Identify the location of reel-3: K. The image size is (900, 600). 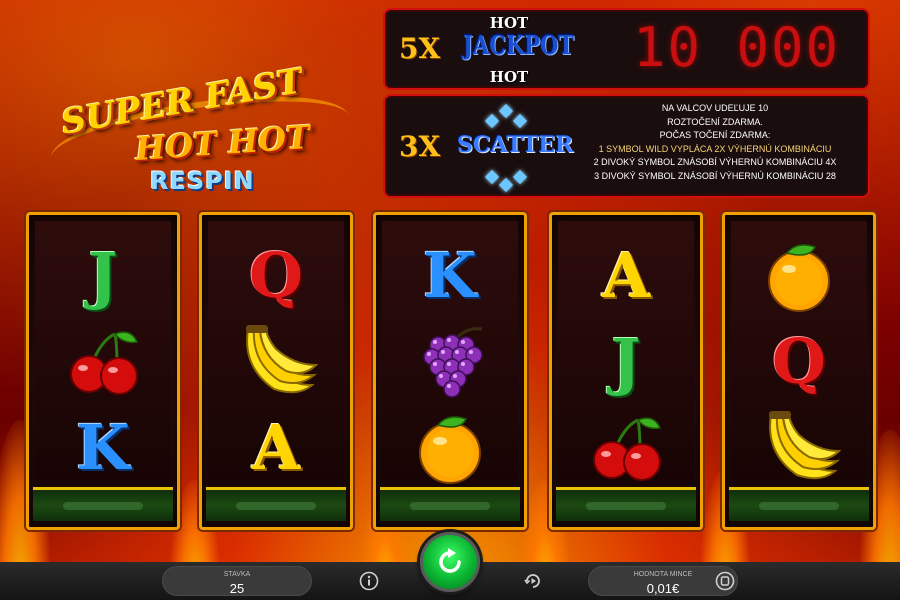
(450, 371).